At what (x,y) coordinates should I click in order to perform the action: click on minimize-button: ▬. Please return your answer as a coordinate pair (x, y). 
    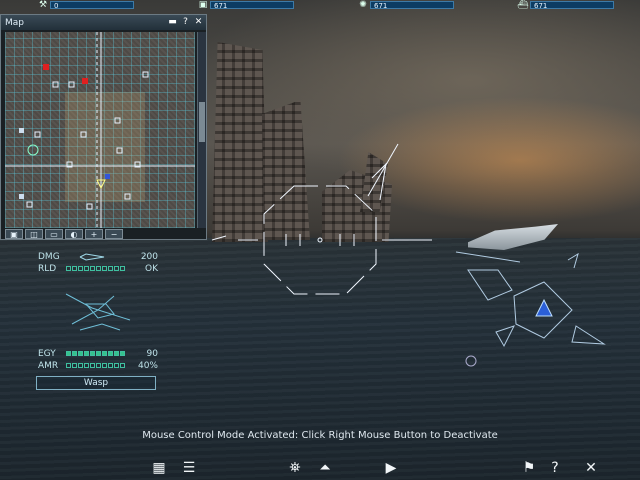
    Looking at the image, I should click on (172, 22).